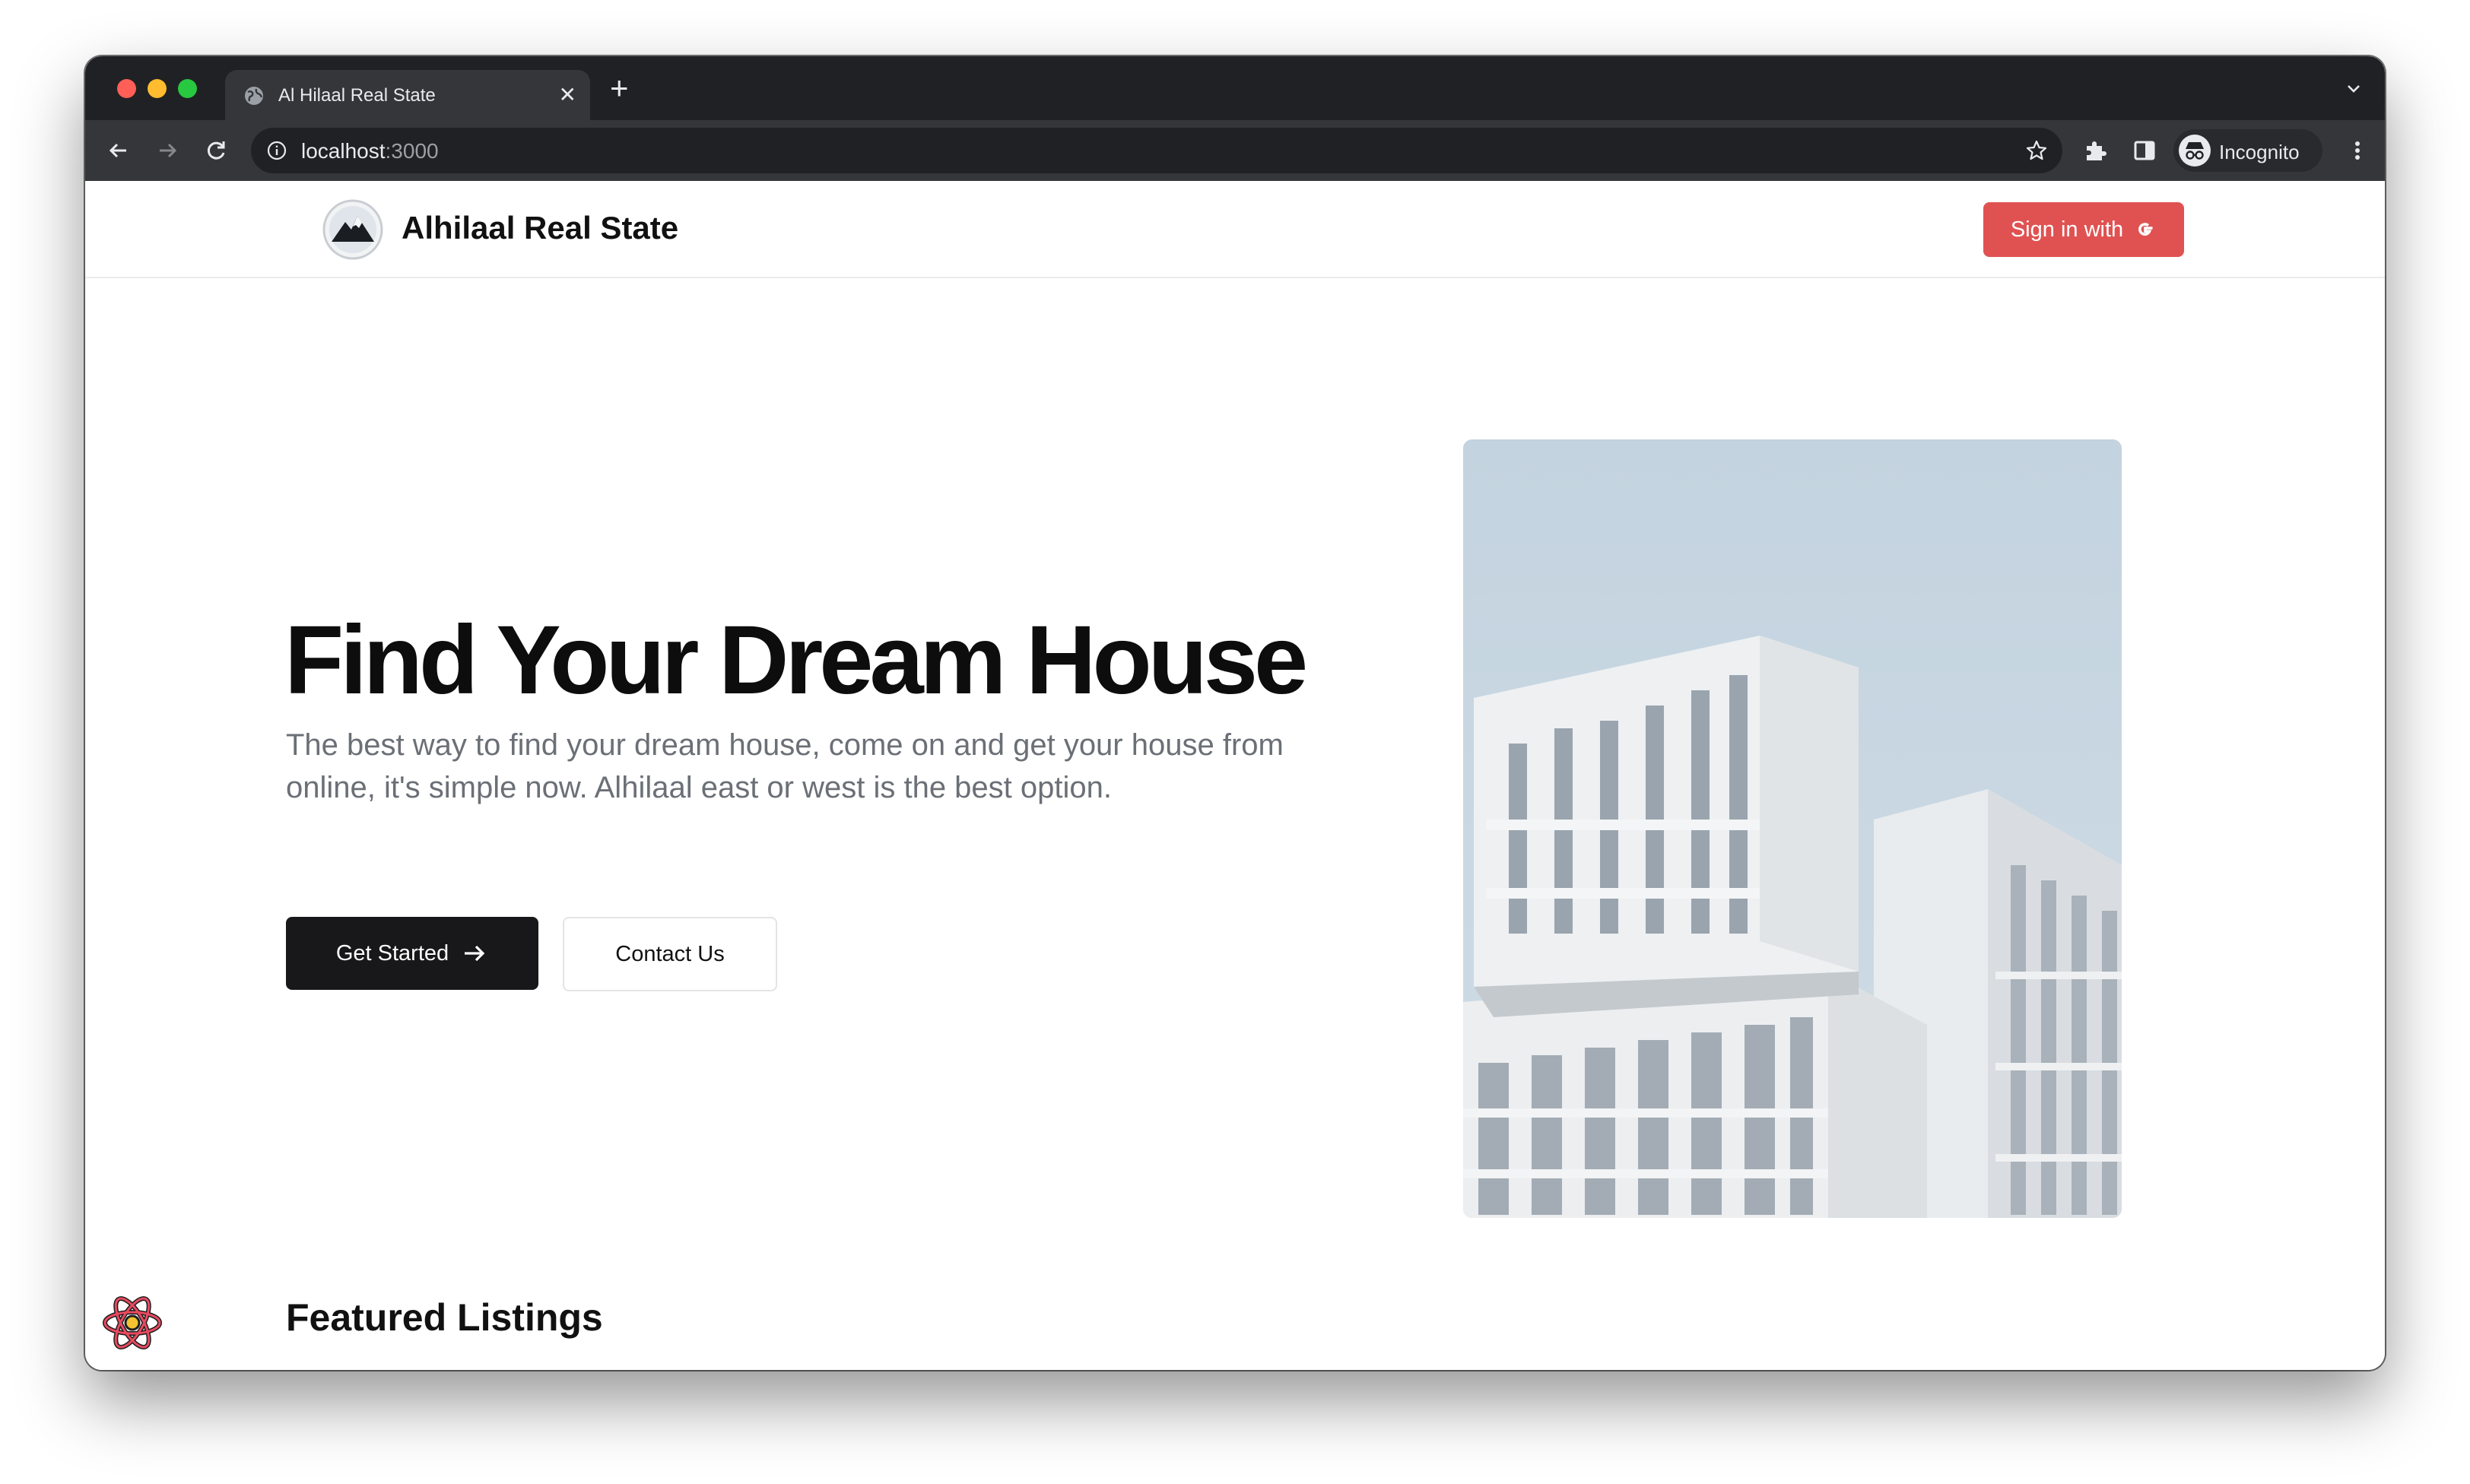 This screenshot has height=1484, width=2470. I want to click on site-header: Alhilaal Real State Sign in with, so click(1235, 230).